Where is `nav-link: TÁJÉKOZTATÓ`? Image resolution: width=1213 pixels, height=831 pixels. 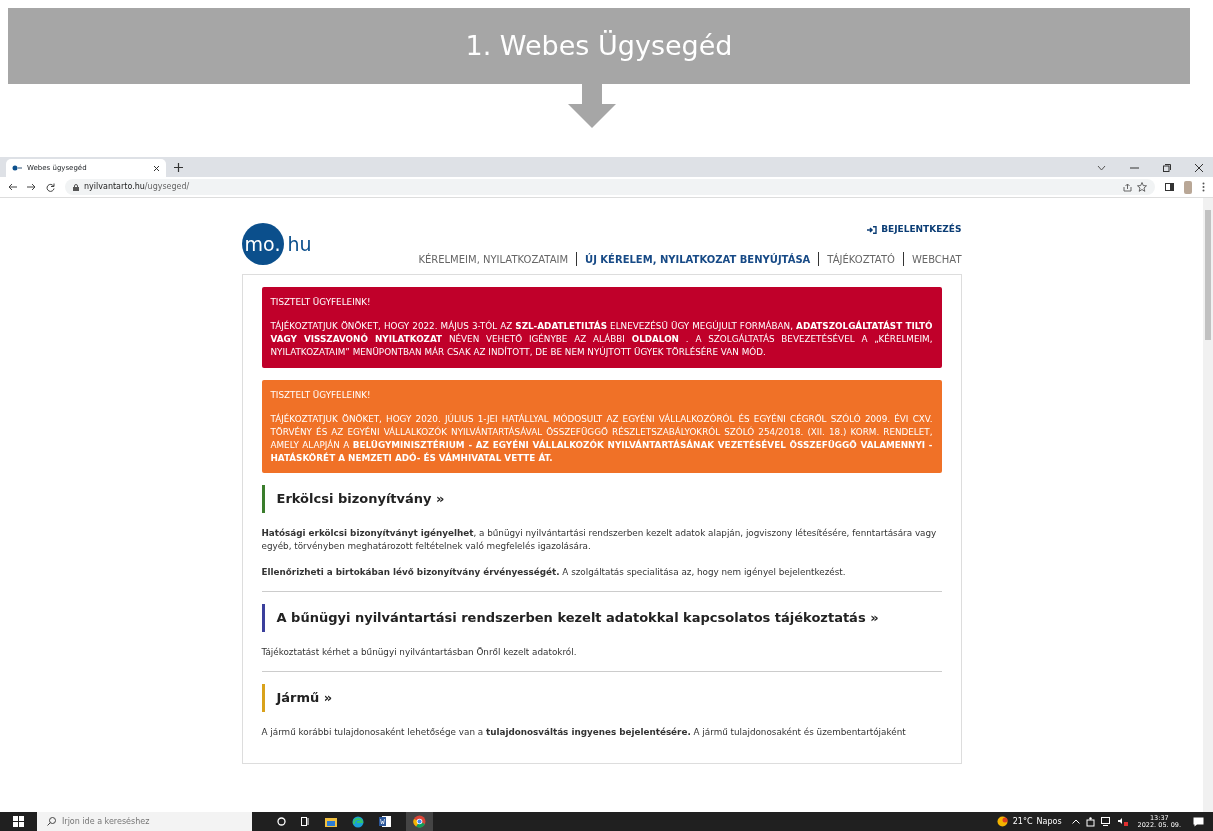
nav-link: TÁJÉKOZTATÓ is located at coordinates (861, 259).